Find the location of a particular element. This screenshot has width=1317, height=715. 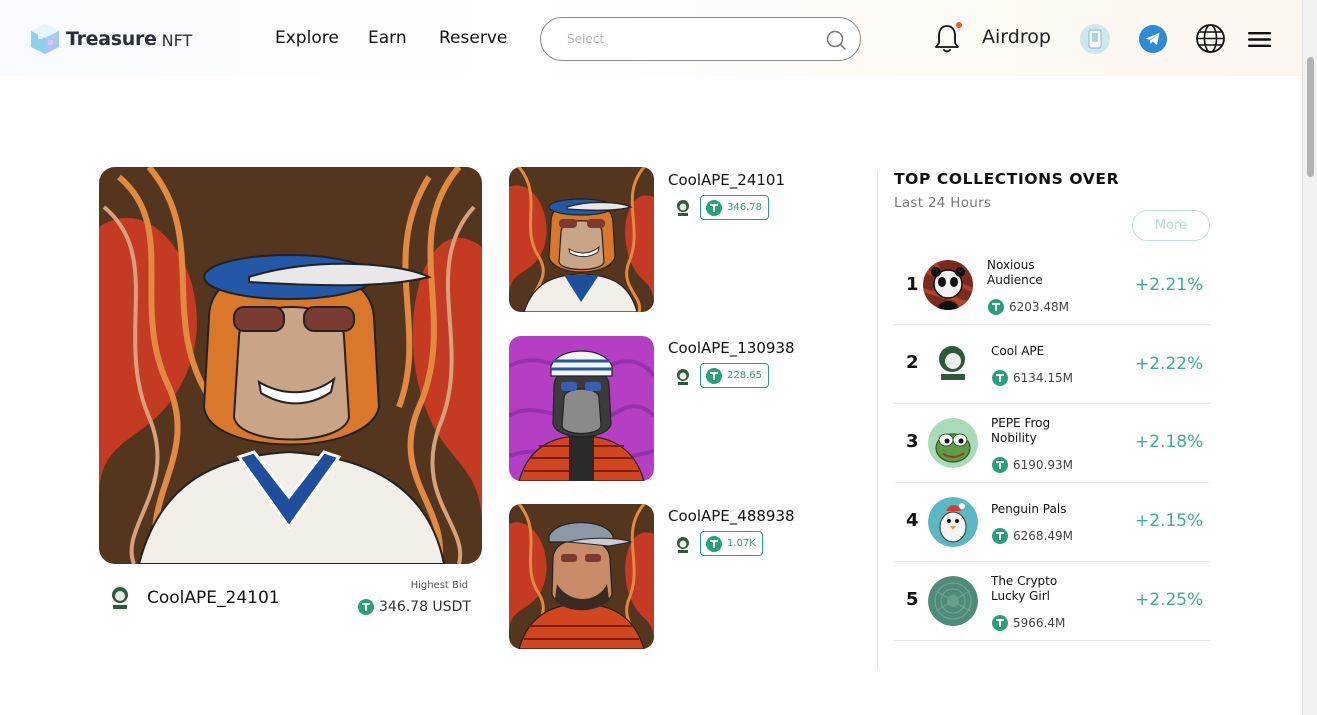

volume-value: 6134.15M is located at coordinates (1043, 378).